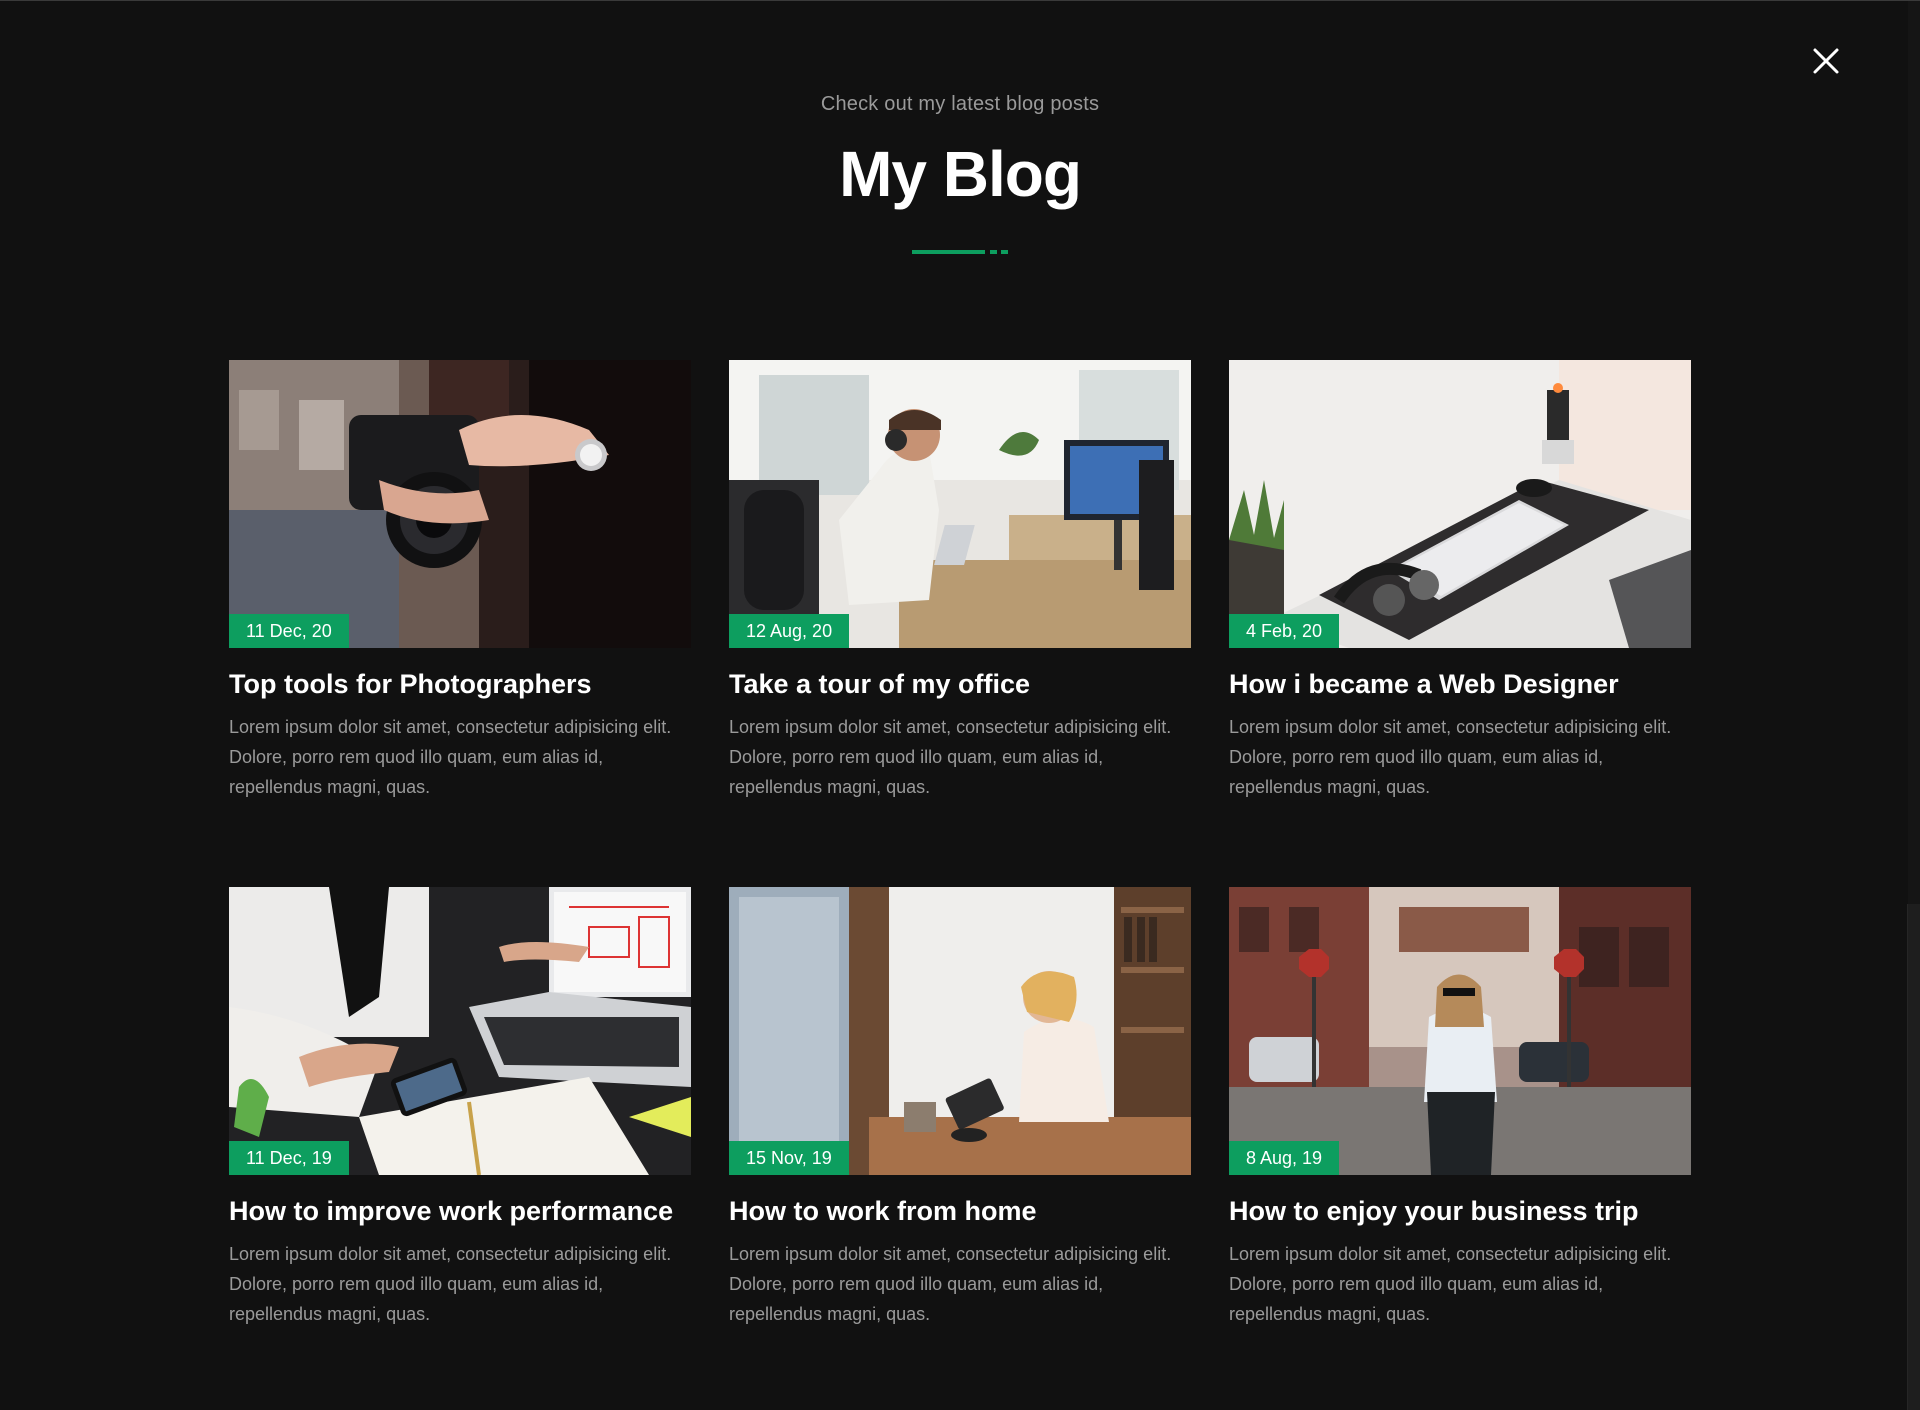  I want to click on blog-card-image: 11 Dec, 20, so click(460, 504).